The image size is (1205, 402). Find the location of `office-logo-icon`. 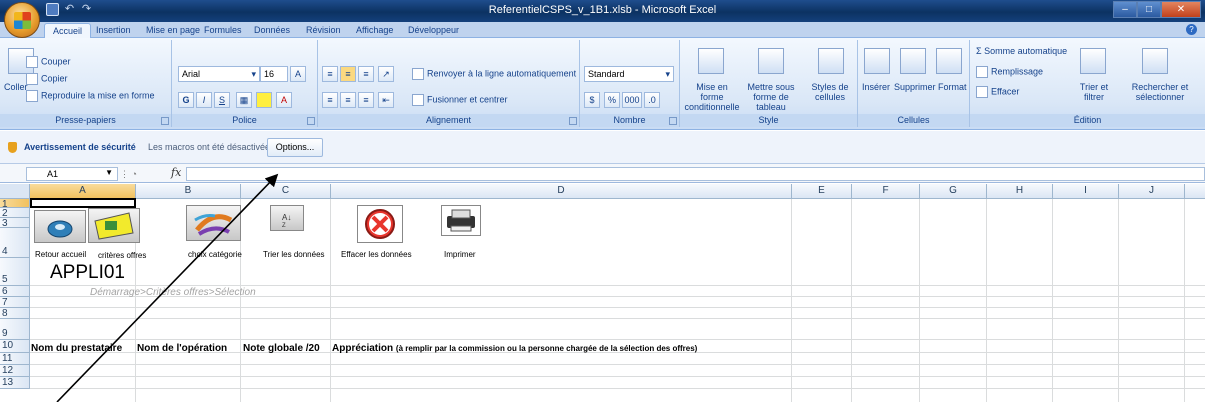

office-logo-icon is located at coordinates (22, 20).